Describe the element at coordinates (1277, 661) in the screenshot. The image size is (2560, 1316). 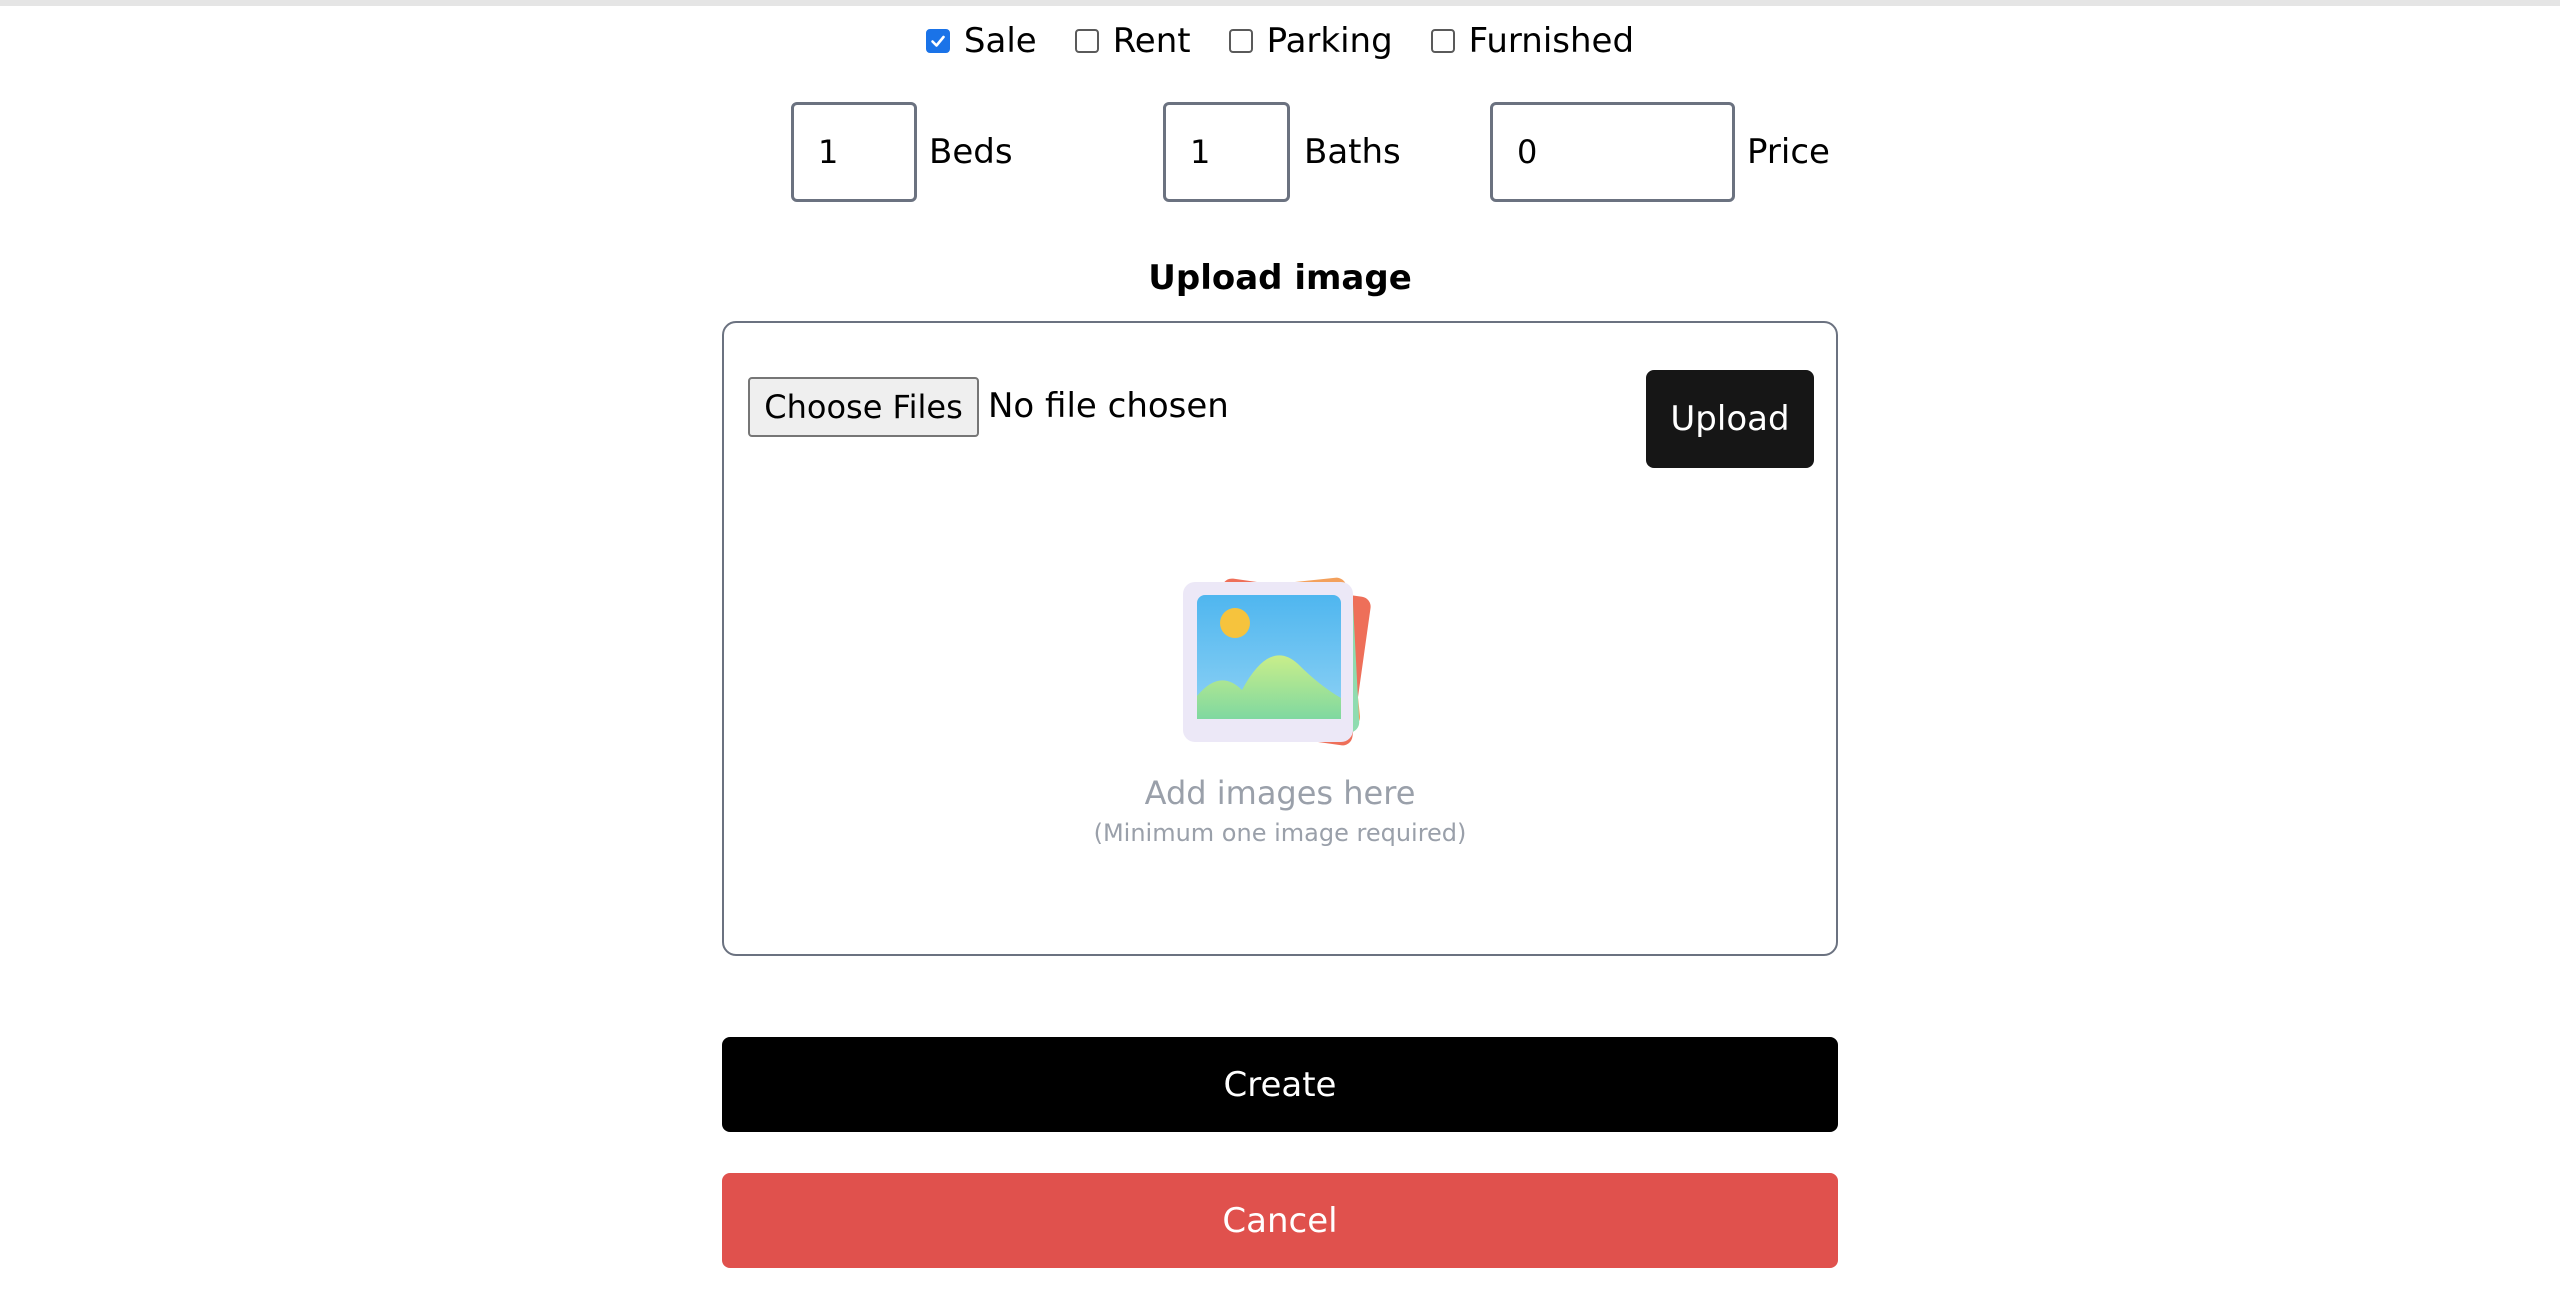
I see `image-placeholder-icon` at that location.